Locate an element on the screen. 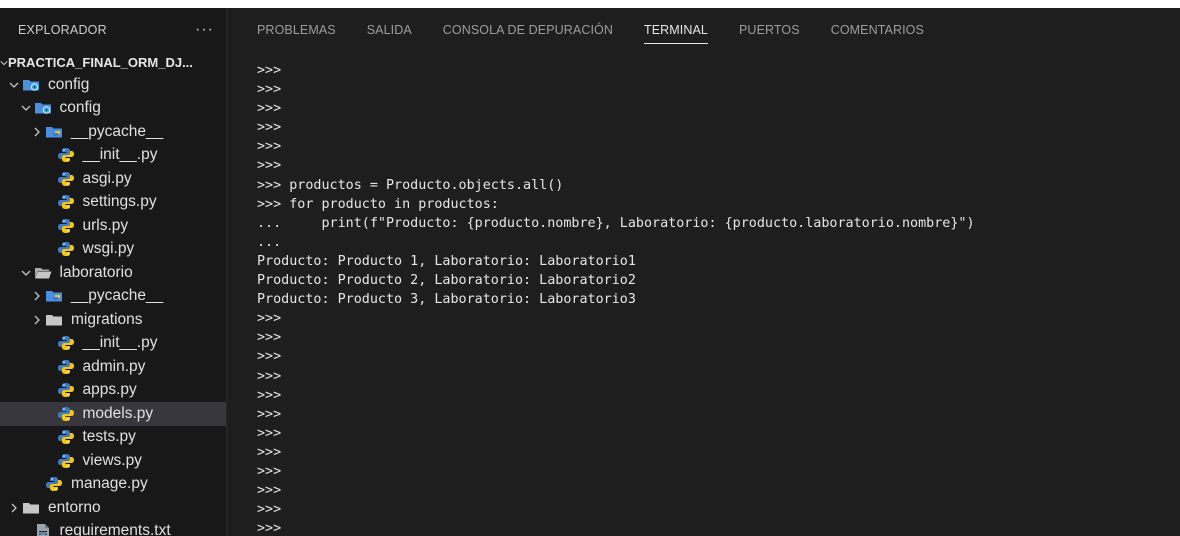 The image size is (1180, 536). tab-consola-de-depuraci-n: CONSOLA DE DEPURACIÓN is located at coordinates (528, 30).